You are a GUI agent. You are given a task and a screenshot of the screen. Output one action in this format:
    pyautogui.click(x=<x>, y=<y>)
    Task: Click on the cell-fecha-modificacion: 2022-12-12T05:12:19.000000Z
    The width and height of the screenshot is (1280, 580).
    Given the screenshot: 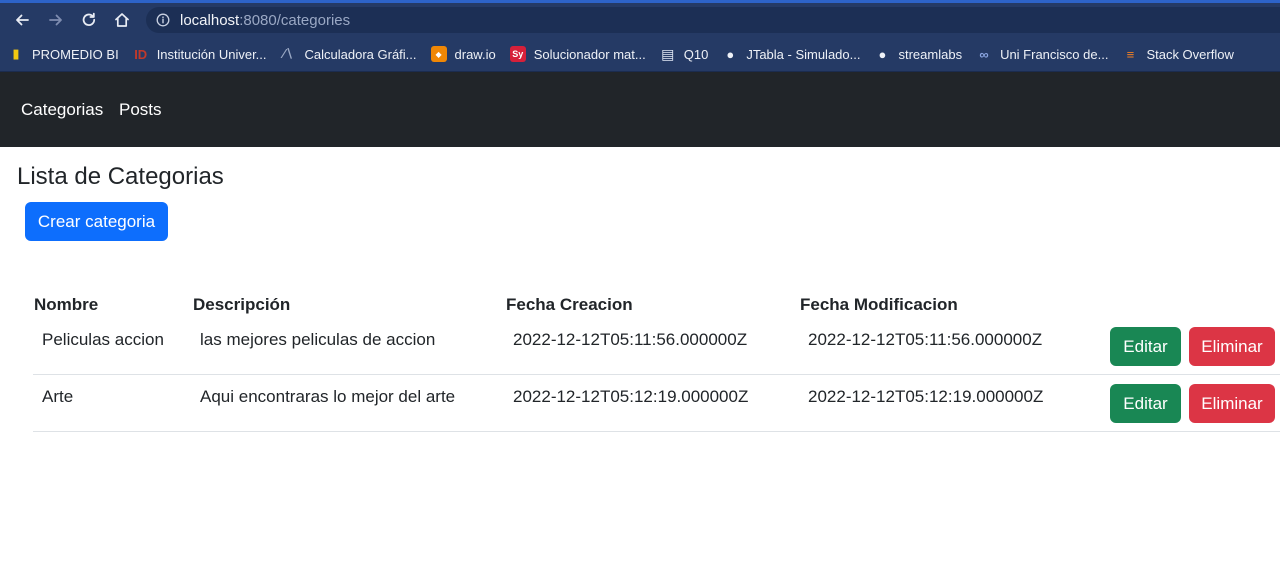 What is the action you would take?
    pyautogui.click(x=926, y=396)
    